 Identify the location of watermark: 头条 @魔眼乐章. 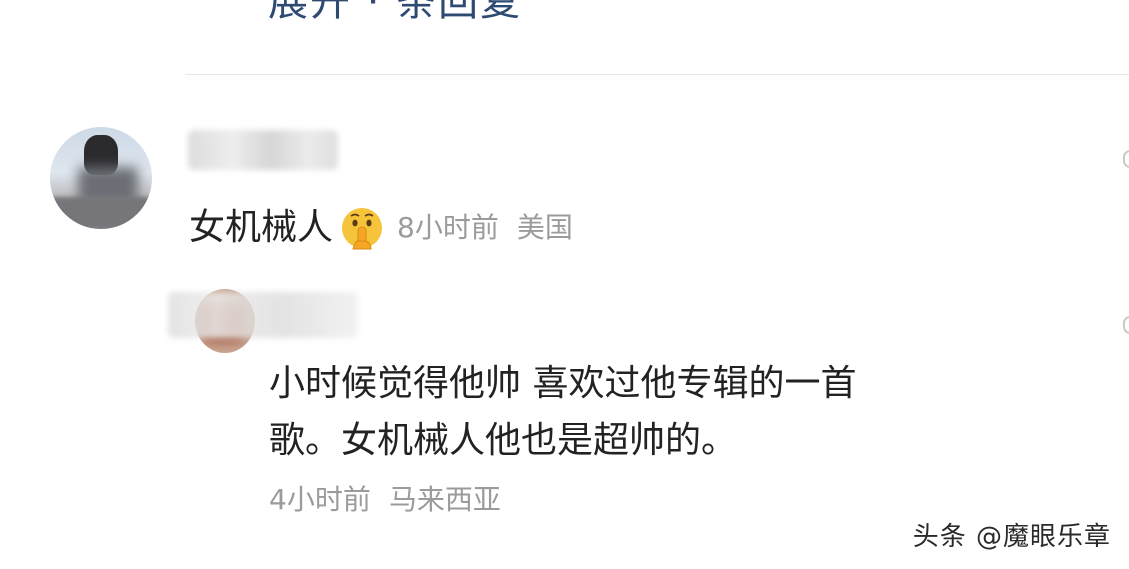
(1011, 537).